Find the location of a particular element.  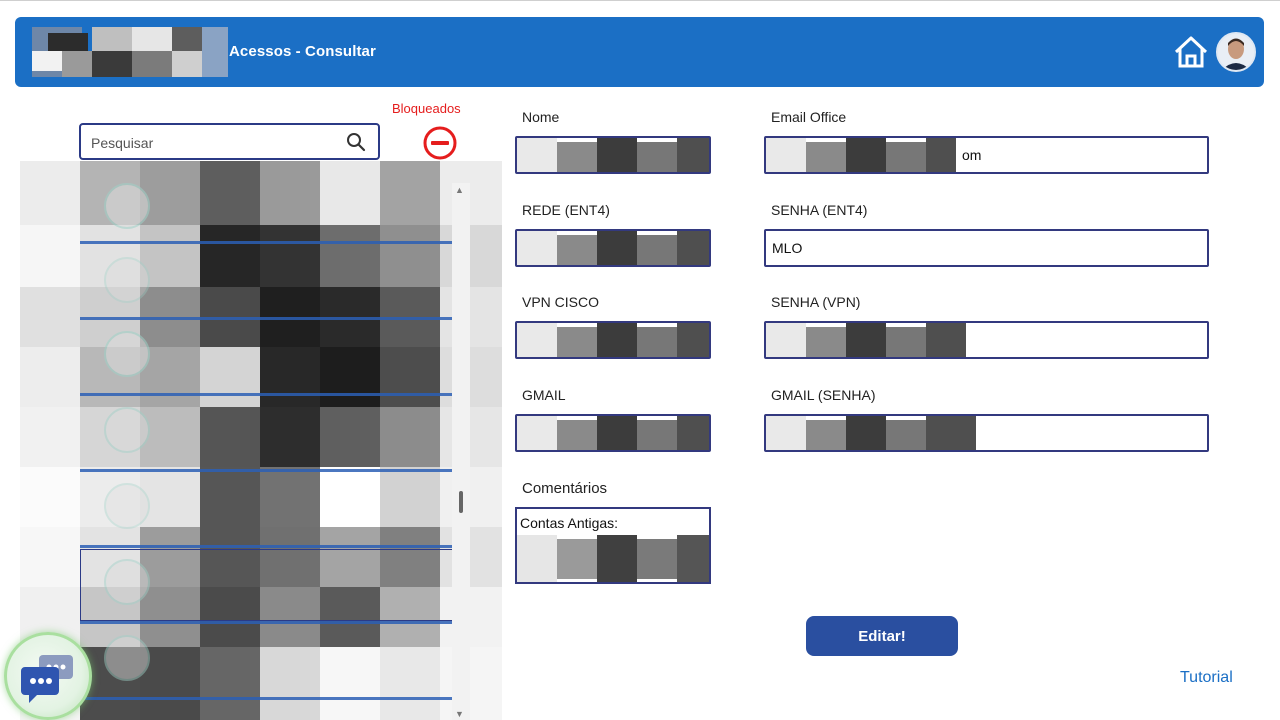

gmail-senha-label: GMAIL (SENHA) is located at coordinates (823, 395).